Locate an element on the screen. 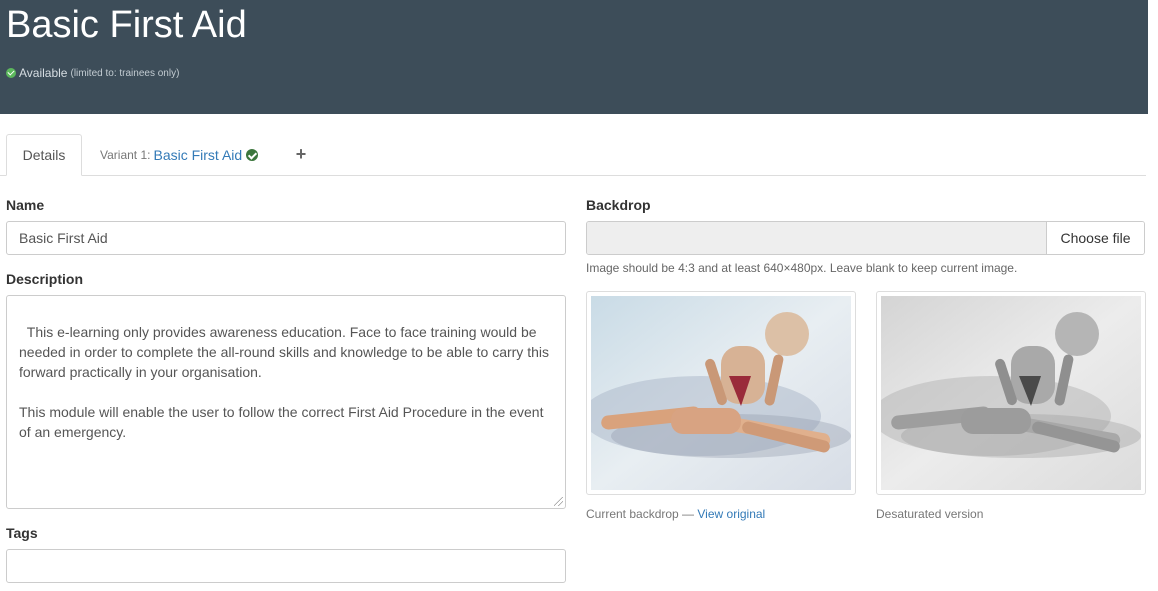 Image resolution: width=1158 pixels, height=591 pixels. tags-label: Tags is located at coordinates (22, 533).